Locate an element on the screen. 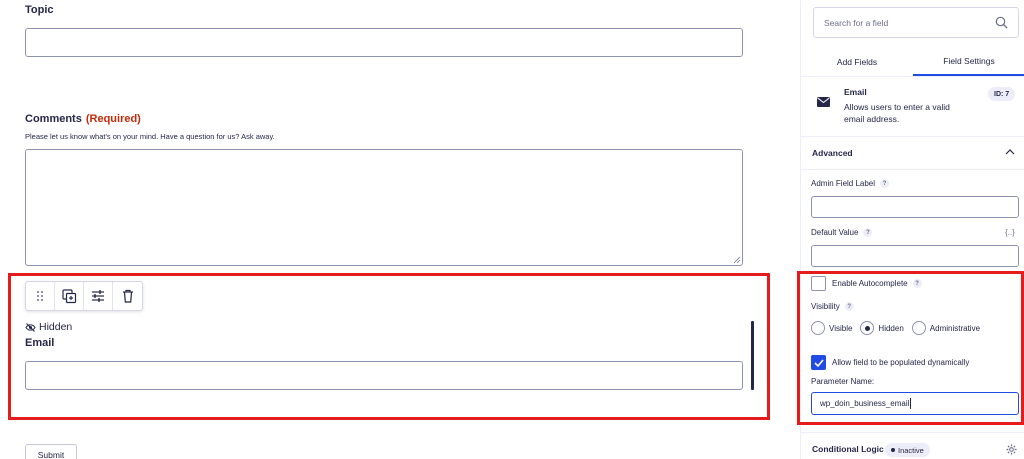 The image size is (1024, 459). parameter-name-input: wp_doin_business_email is located at coordinates (915, 403).